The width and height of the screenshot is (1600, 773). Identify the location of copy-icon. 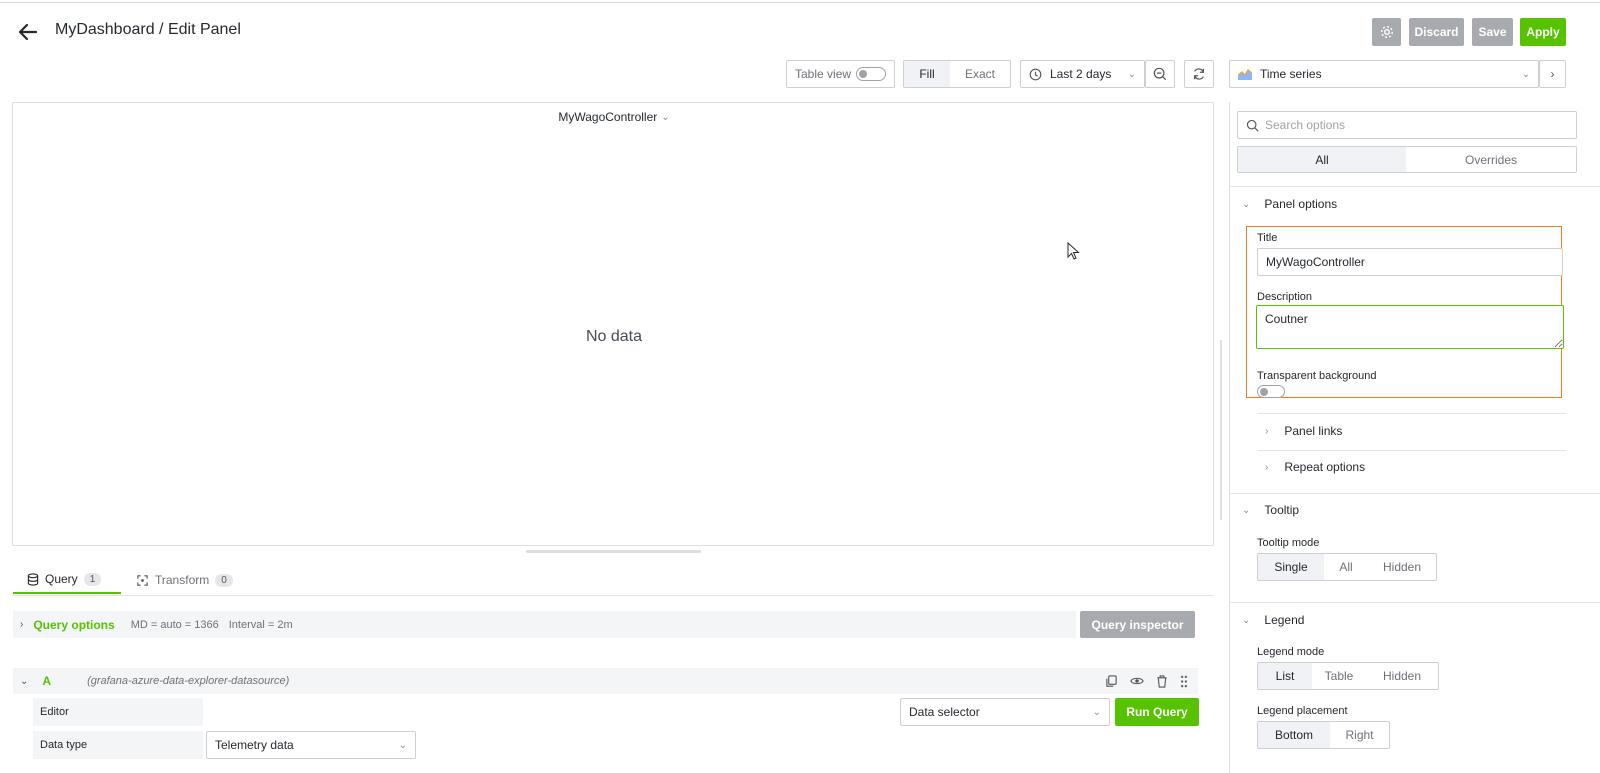
(1111, 681).